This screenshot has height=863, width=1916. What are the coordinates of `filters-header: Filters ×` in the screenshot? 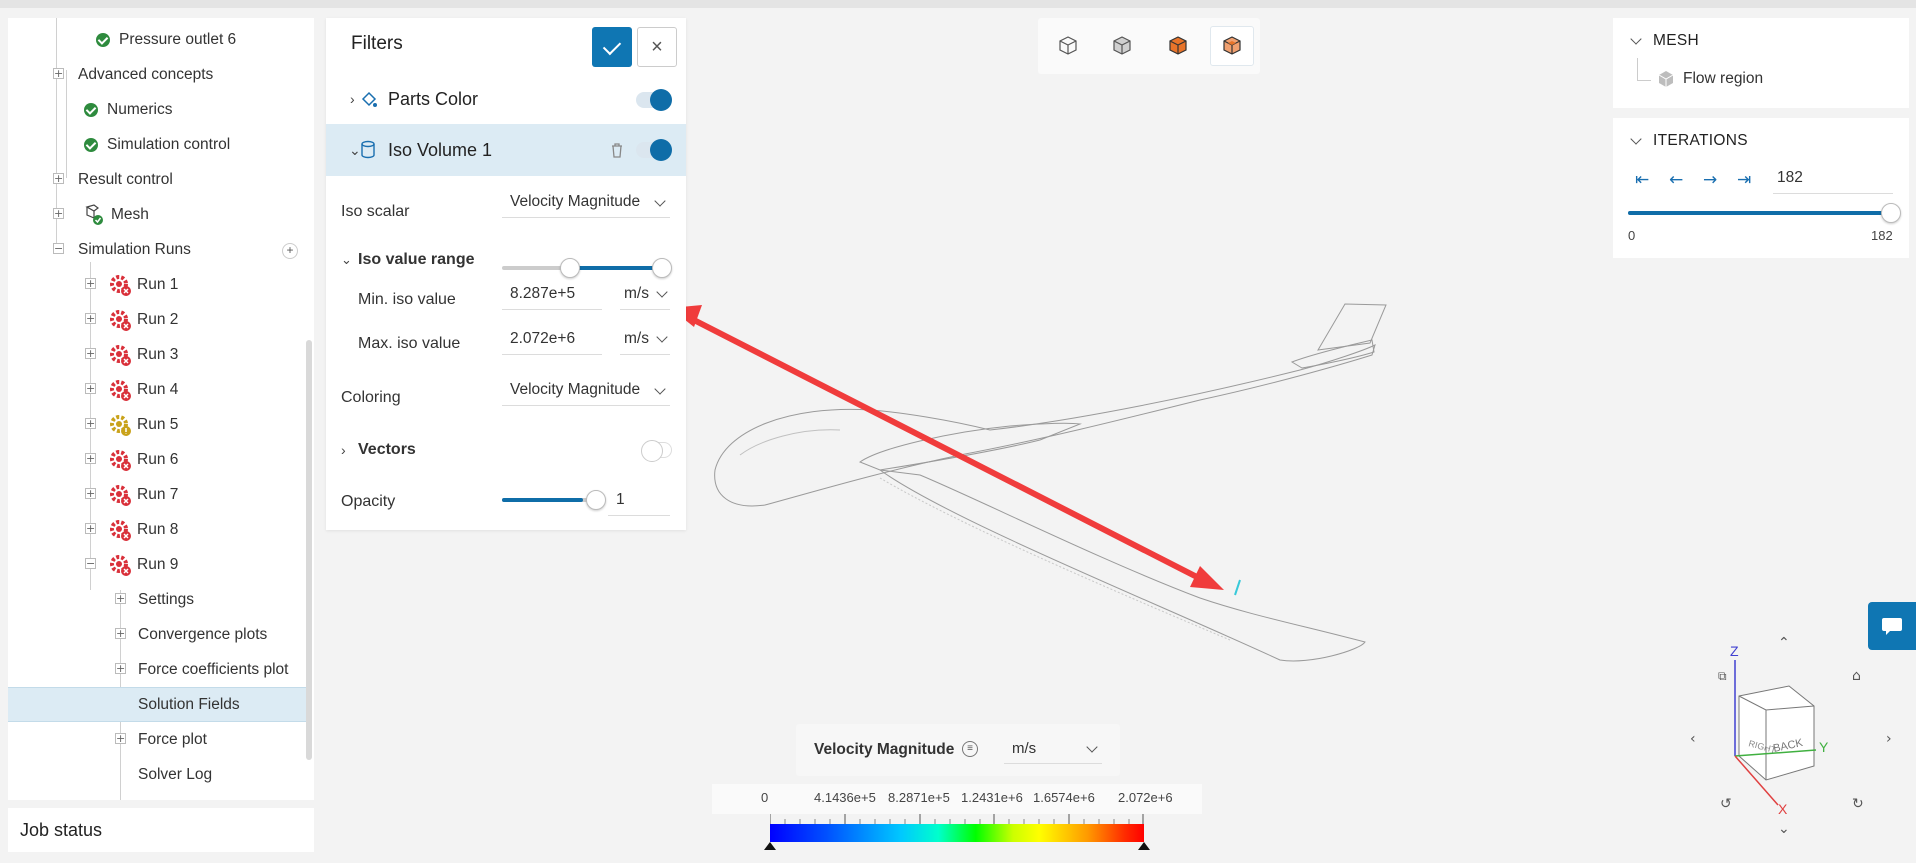 It's located at (506, 44).